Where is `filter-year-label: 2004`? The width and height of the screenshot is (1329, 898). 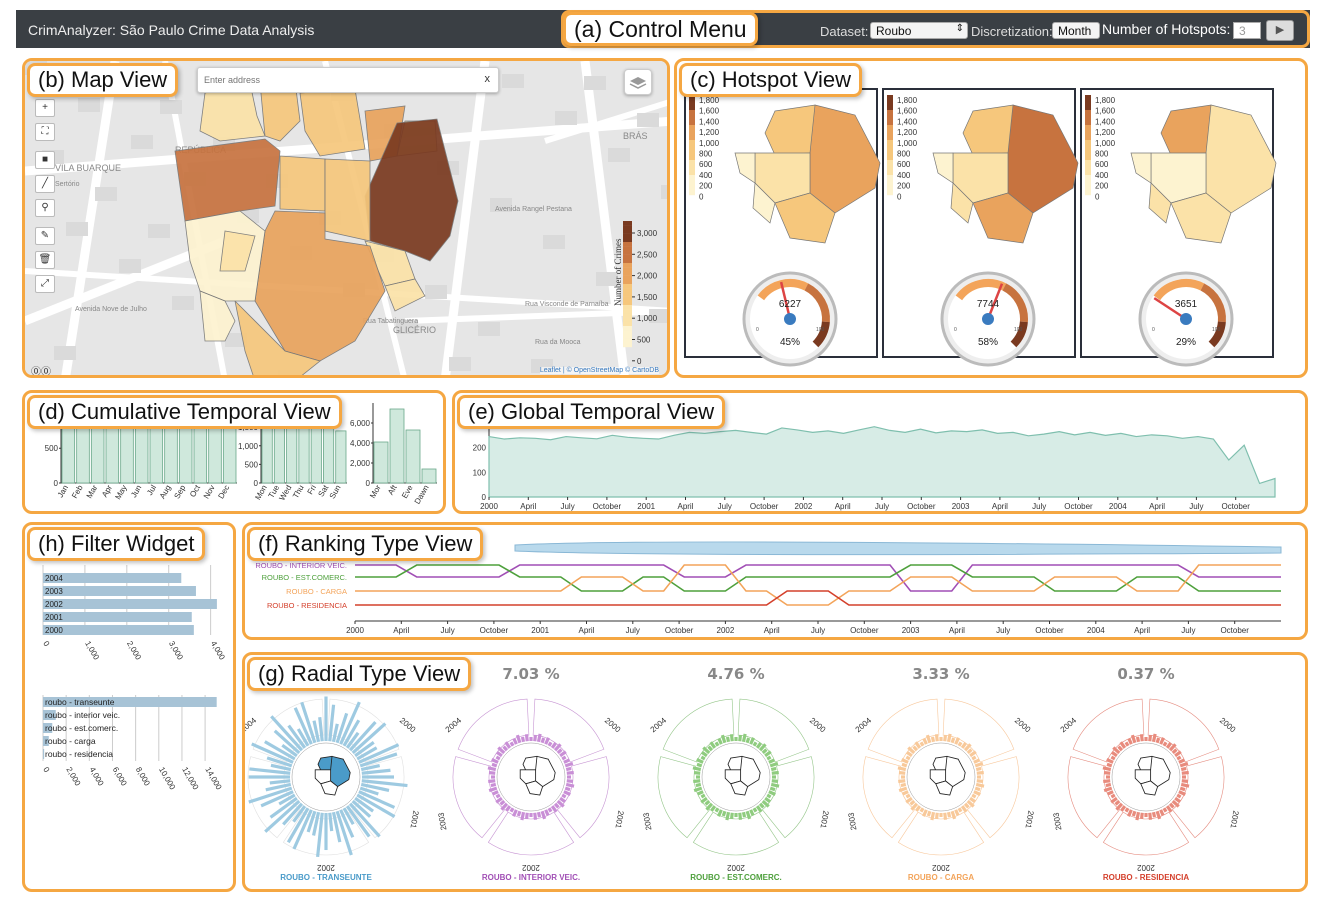 filter-year-label: 2004 is located at coordinates (54, 578).